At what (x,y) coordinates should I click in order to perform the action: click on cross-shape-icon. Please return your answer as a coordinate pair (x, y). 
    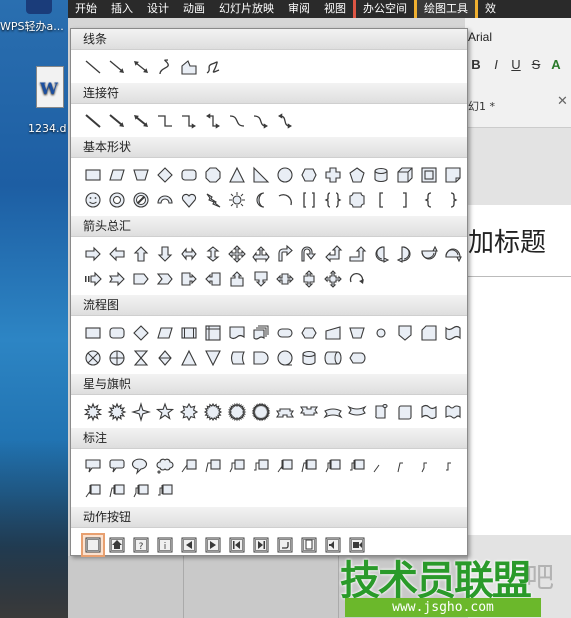
    Looking at the image, I should click on (333, 175).